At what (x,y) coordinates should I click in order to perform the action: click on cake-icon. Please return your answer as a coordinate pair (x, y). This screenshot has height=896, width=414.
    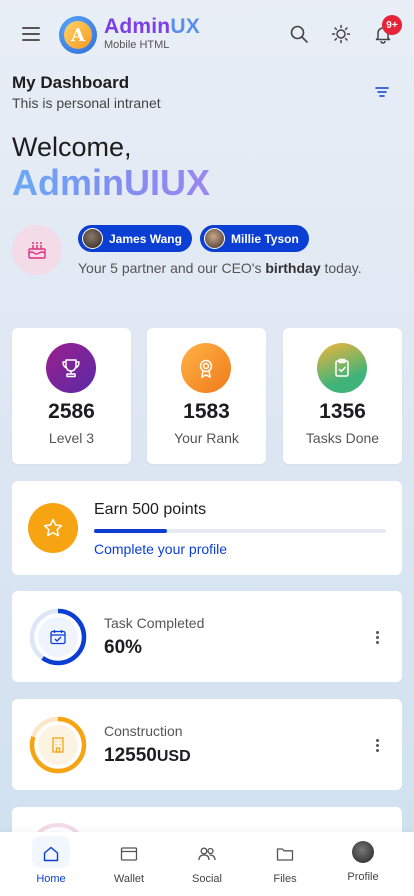
    Looking at the image, I should click on (37, 250).